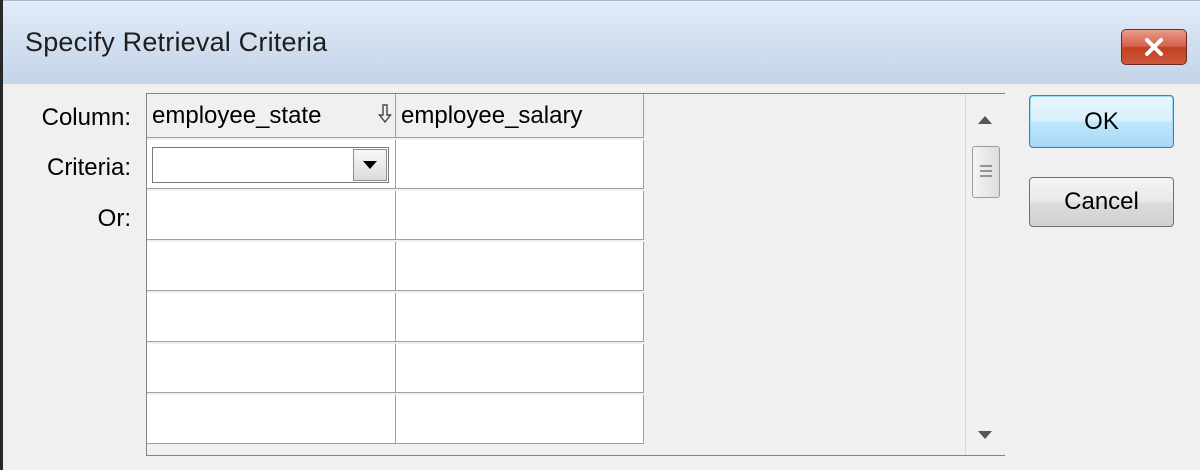  Describe the element at coordinates (86, 117) in the screenshot. I see `column-row-label: Column:` at that location.